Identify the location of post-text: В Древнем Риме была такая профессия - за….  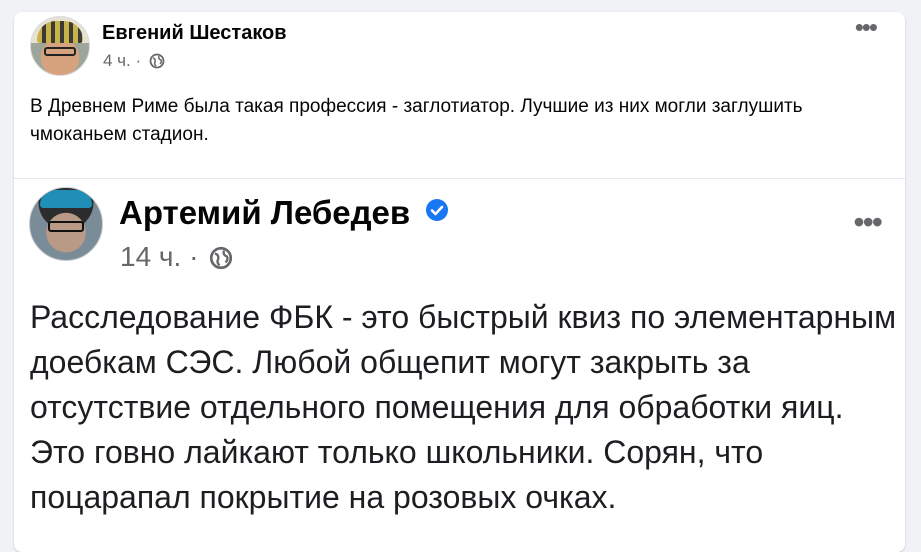
(416, 120).